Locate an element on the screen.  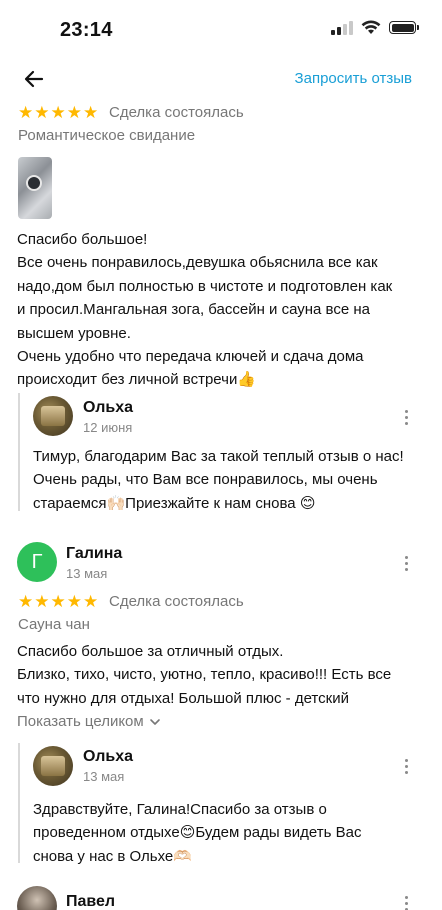
review-line: высшем уровне. is located at coordinates (74, 333).